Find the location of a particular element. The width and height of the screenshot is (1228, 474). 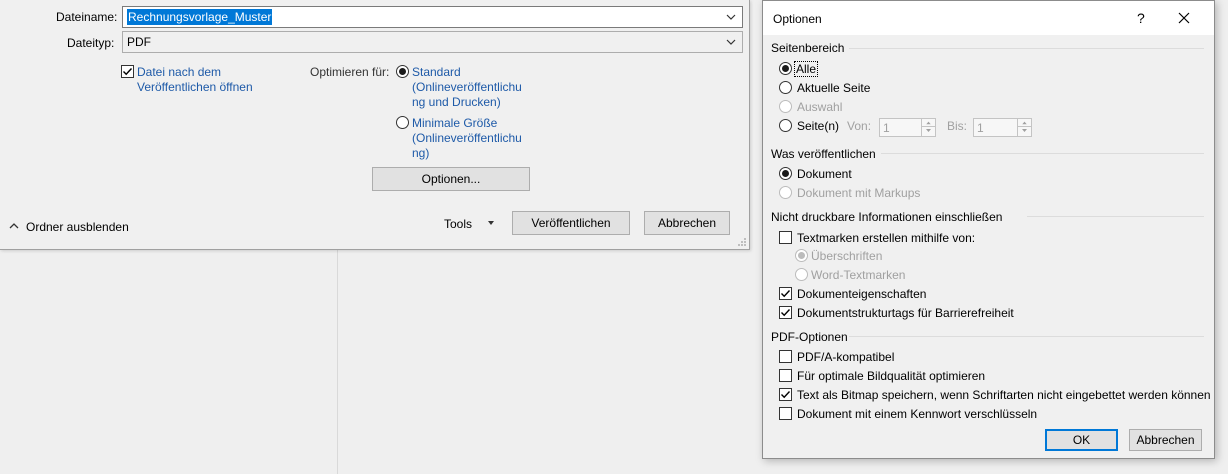

optimize-standard-label-3: ng und Drucken) is located at coordinates (456, 102).